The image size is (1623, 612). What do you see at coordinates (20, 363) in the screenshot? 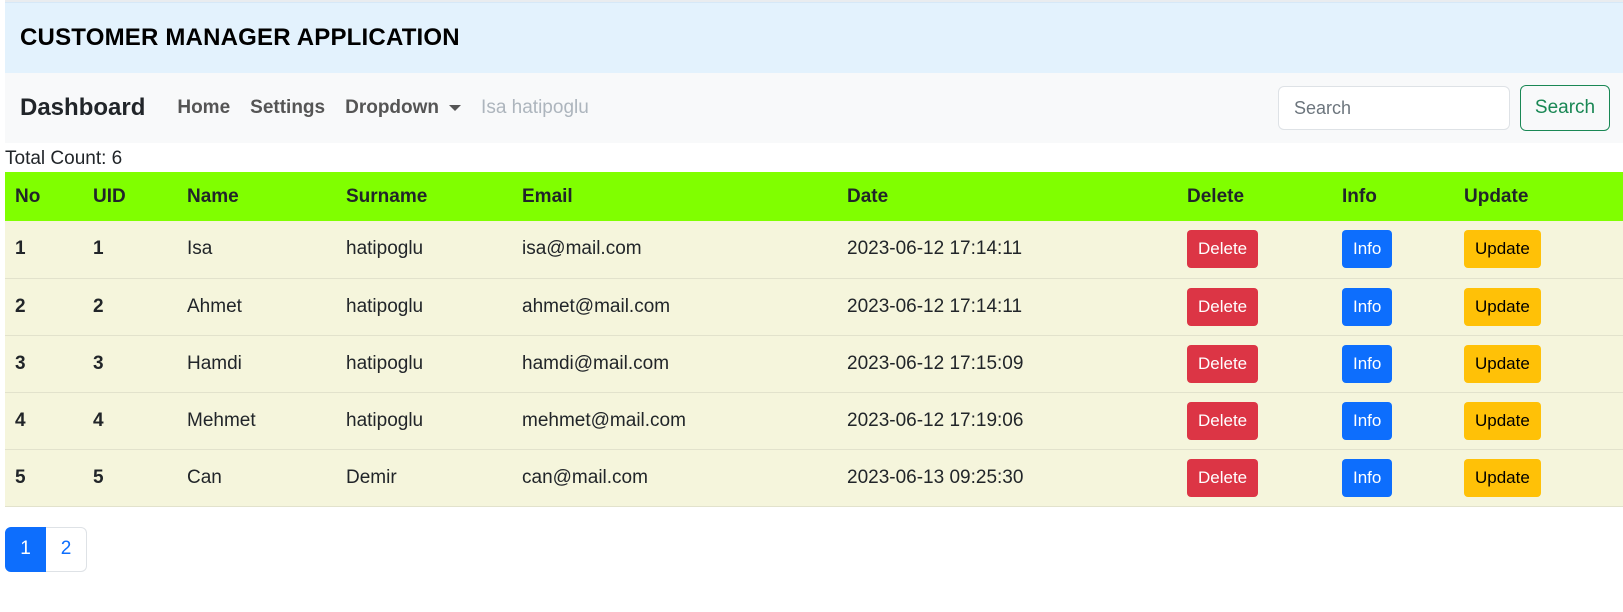
I see `cell-no: 3` at bounding box center [20, 363].